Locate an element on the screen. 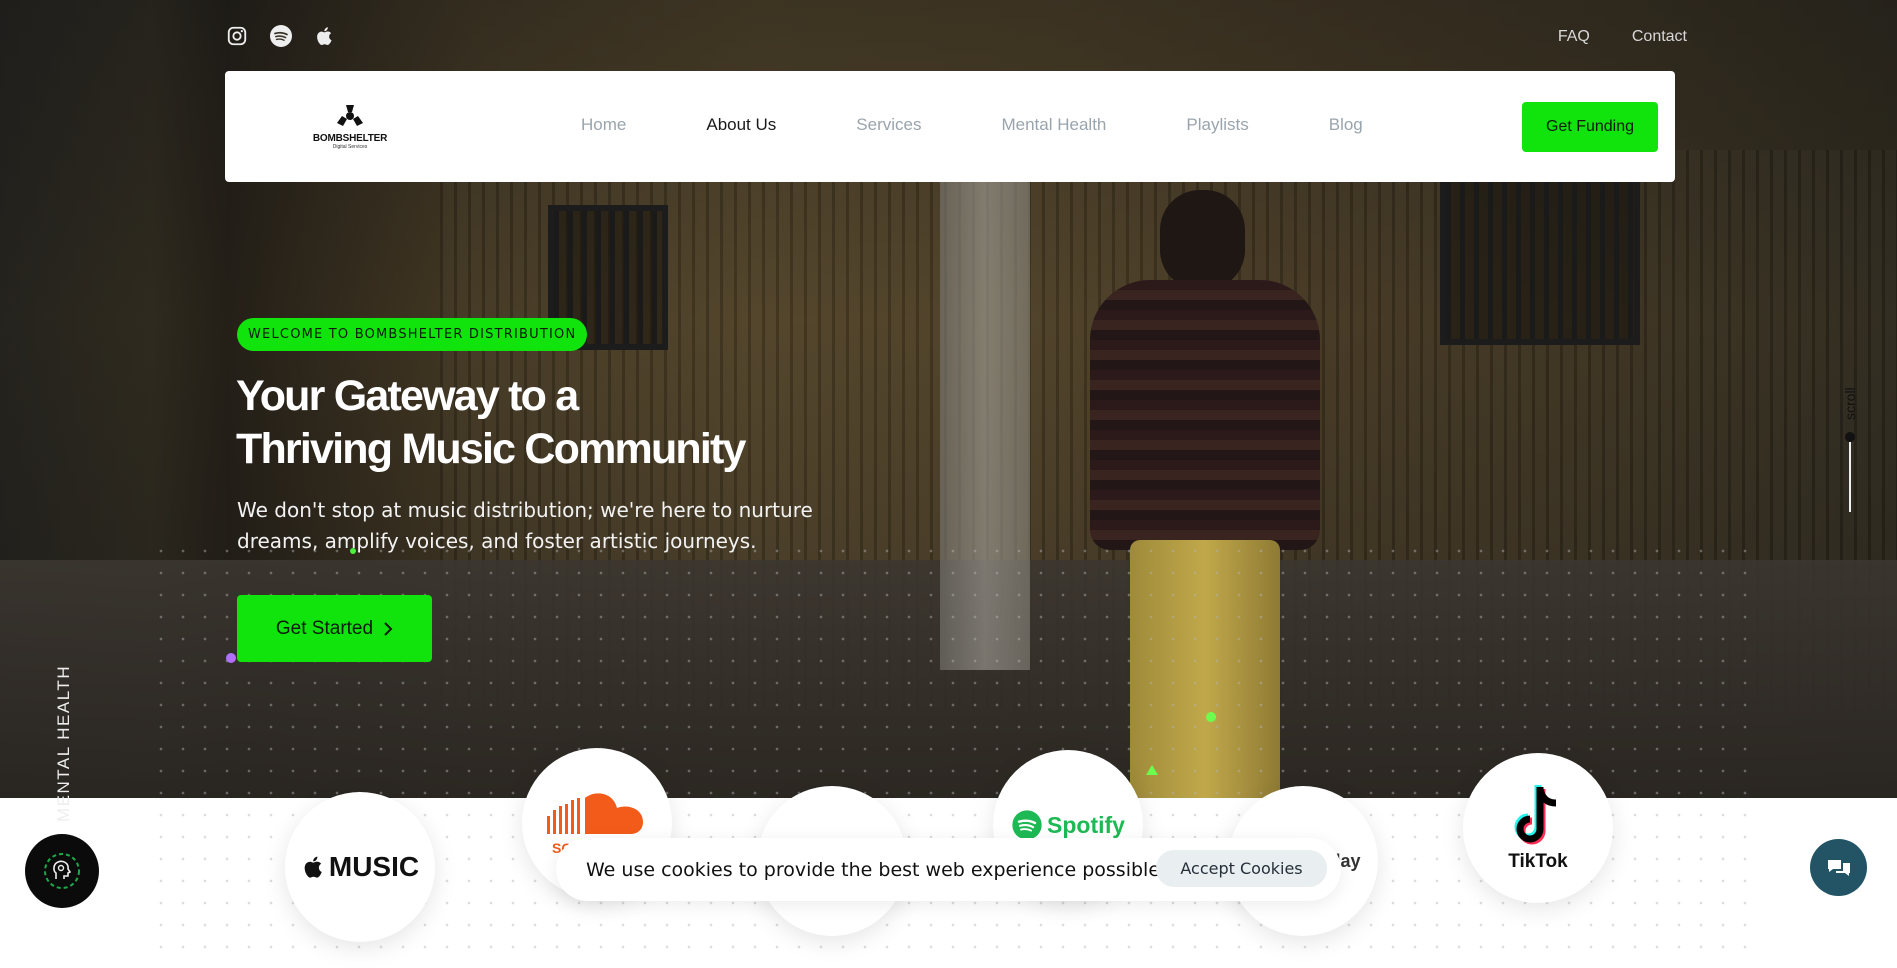  headline-line-1: Your Gateway to a is located at coordinates (407, 396).